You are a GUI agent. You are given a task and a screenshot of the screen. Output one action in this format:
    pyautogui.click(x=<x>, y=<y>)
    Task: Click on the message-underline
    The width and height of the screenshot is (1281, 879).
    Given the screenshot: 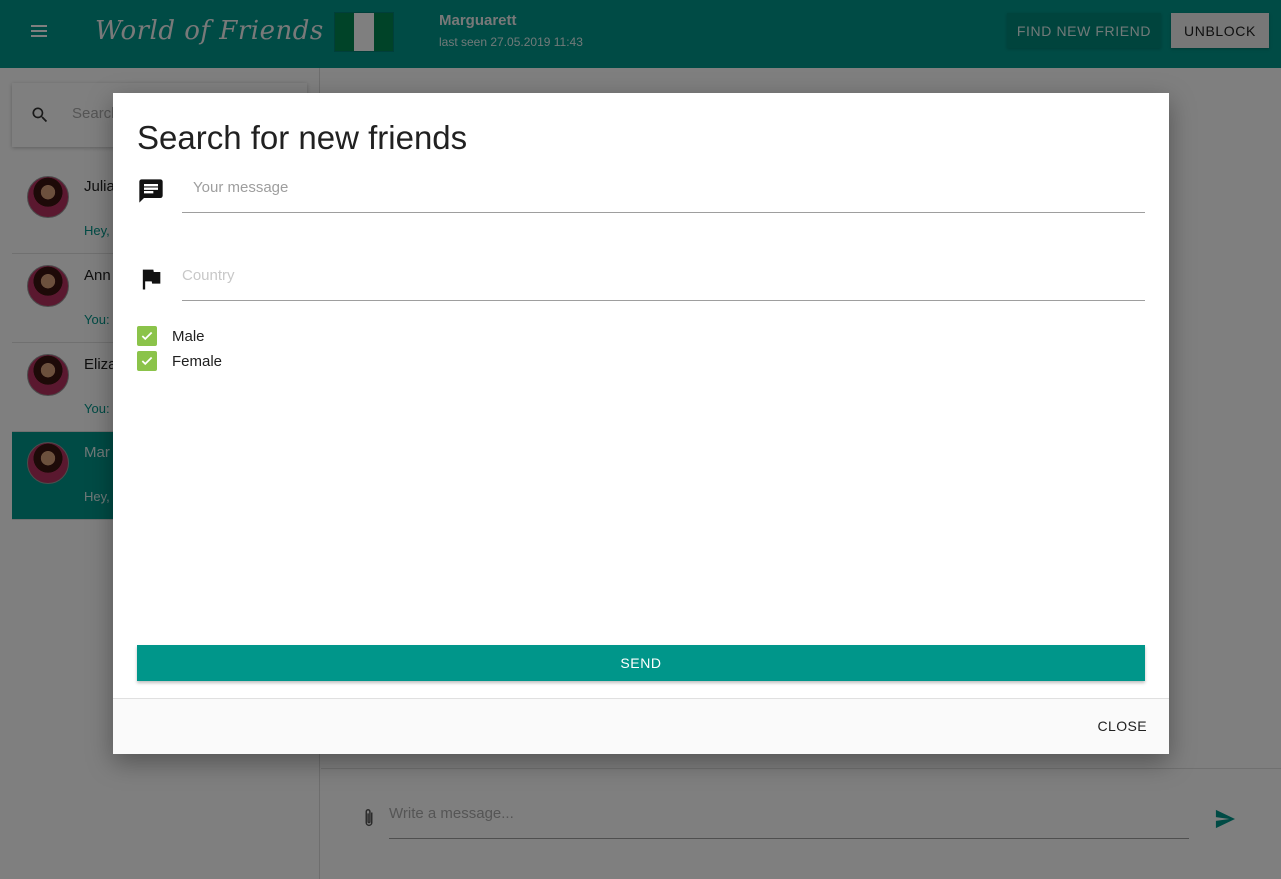 What is the action you would take?
    pyautogui.click(x=663, y=212)
    